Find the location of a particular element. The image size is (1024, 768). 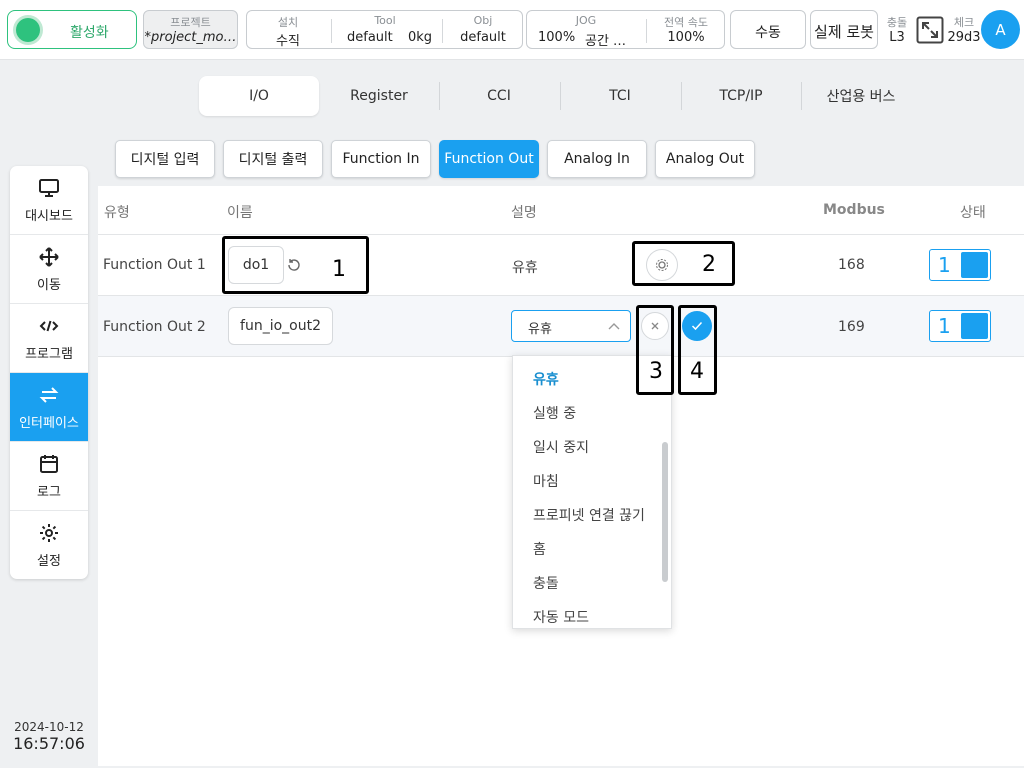

row-type: Function Out 1 is located at coordinates (154, 265).